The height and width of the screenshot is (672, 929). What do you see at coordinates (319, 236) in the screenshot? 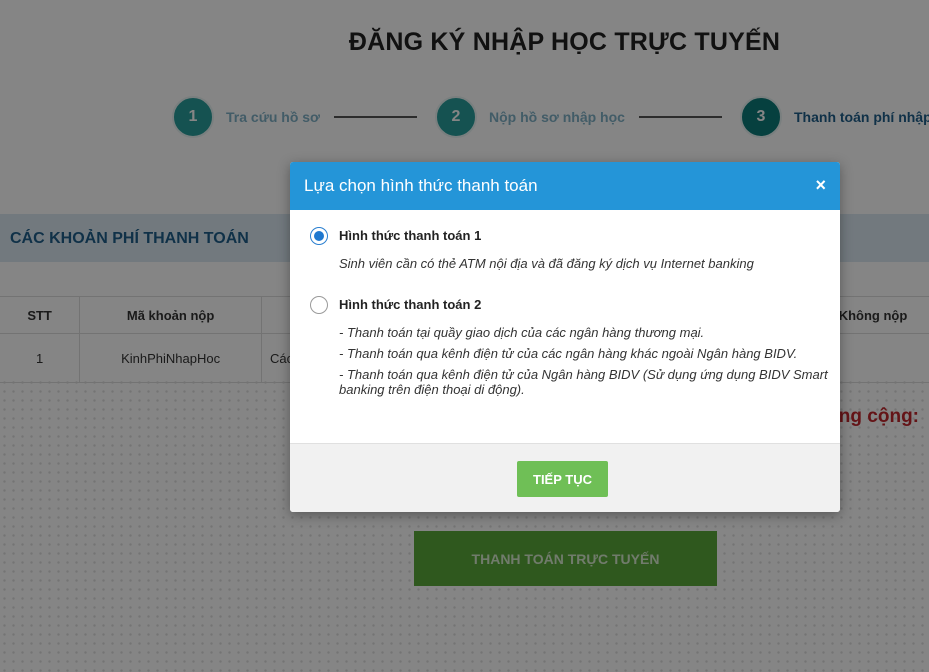
I see `payment-option-1-radio` at bounding box center [319, 236].